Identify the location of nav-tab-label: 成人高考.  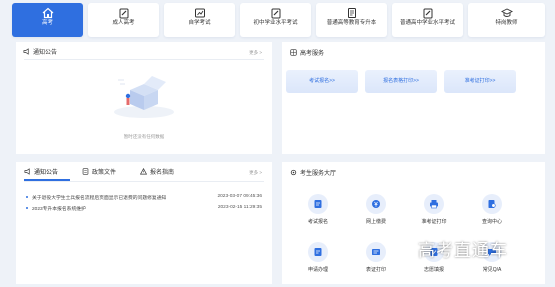
(123, 23).